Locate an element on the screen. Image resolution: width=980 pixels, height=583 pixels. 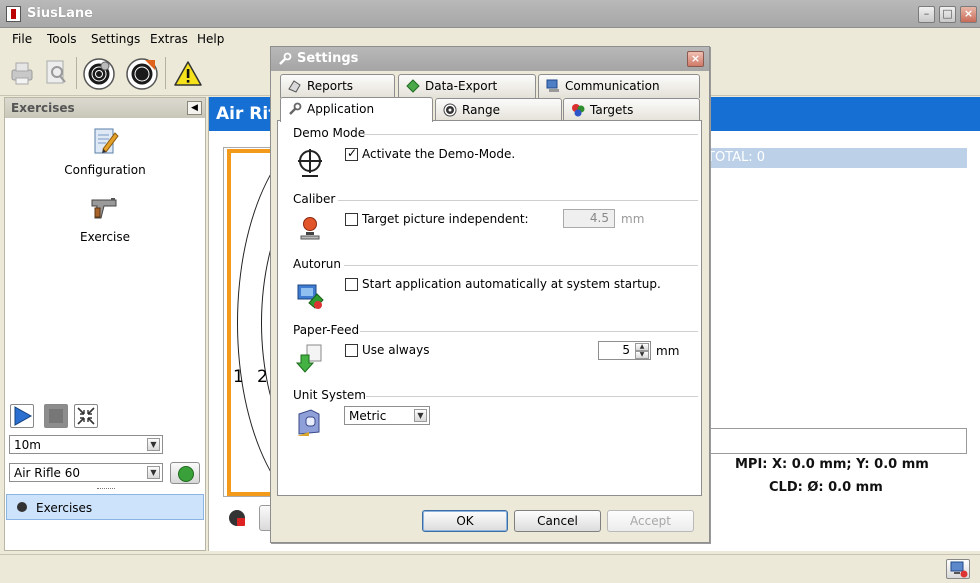
nav-exercise: Exercise is located at coordinates (105, 218).